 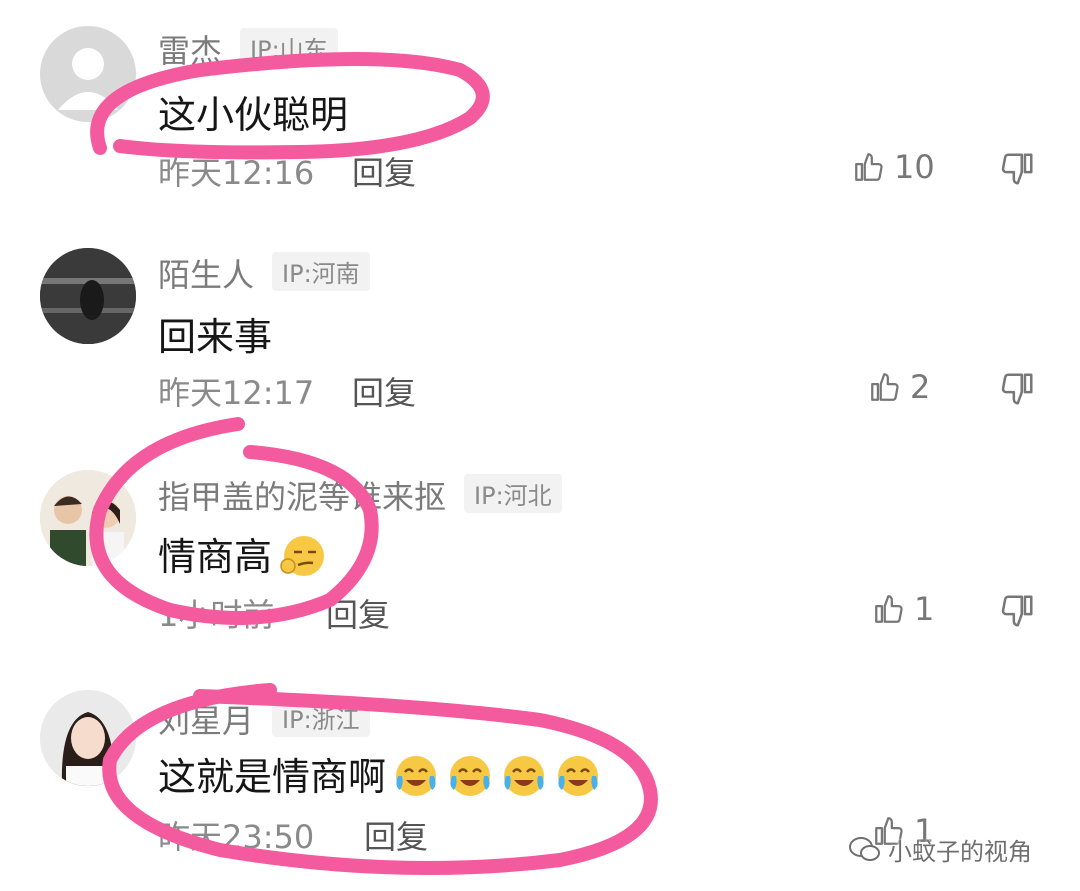 I want to click on like-button: 1, so click(x=903, y=609).